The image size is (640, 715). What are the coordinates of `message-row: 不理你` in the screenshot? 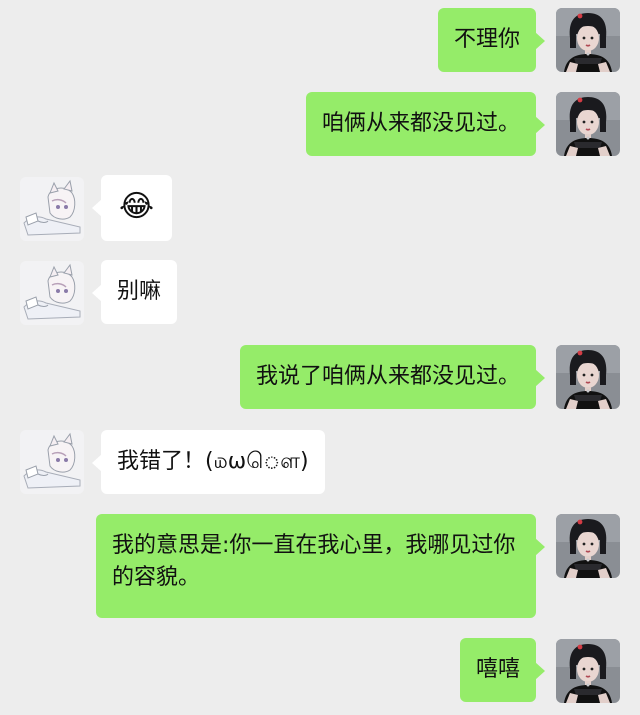 It's located at (320, 39).